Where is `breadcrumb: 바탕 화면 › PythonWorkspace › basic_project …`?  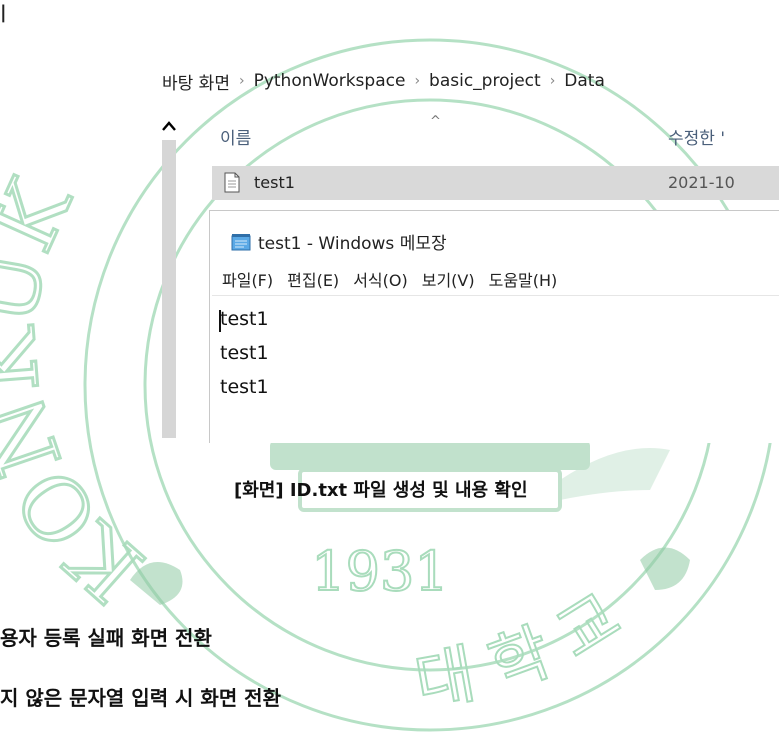
breadcrumb: 바탕 화면 › PythonWorkspace › basic_project … is located at coordinates (383, 81).